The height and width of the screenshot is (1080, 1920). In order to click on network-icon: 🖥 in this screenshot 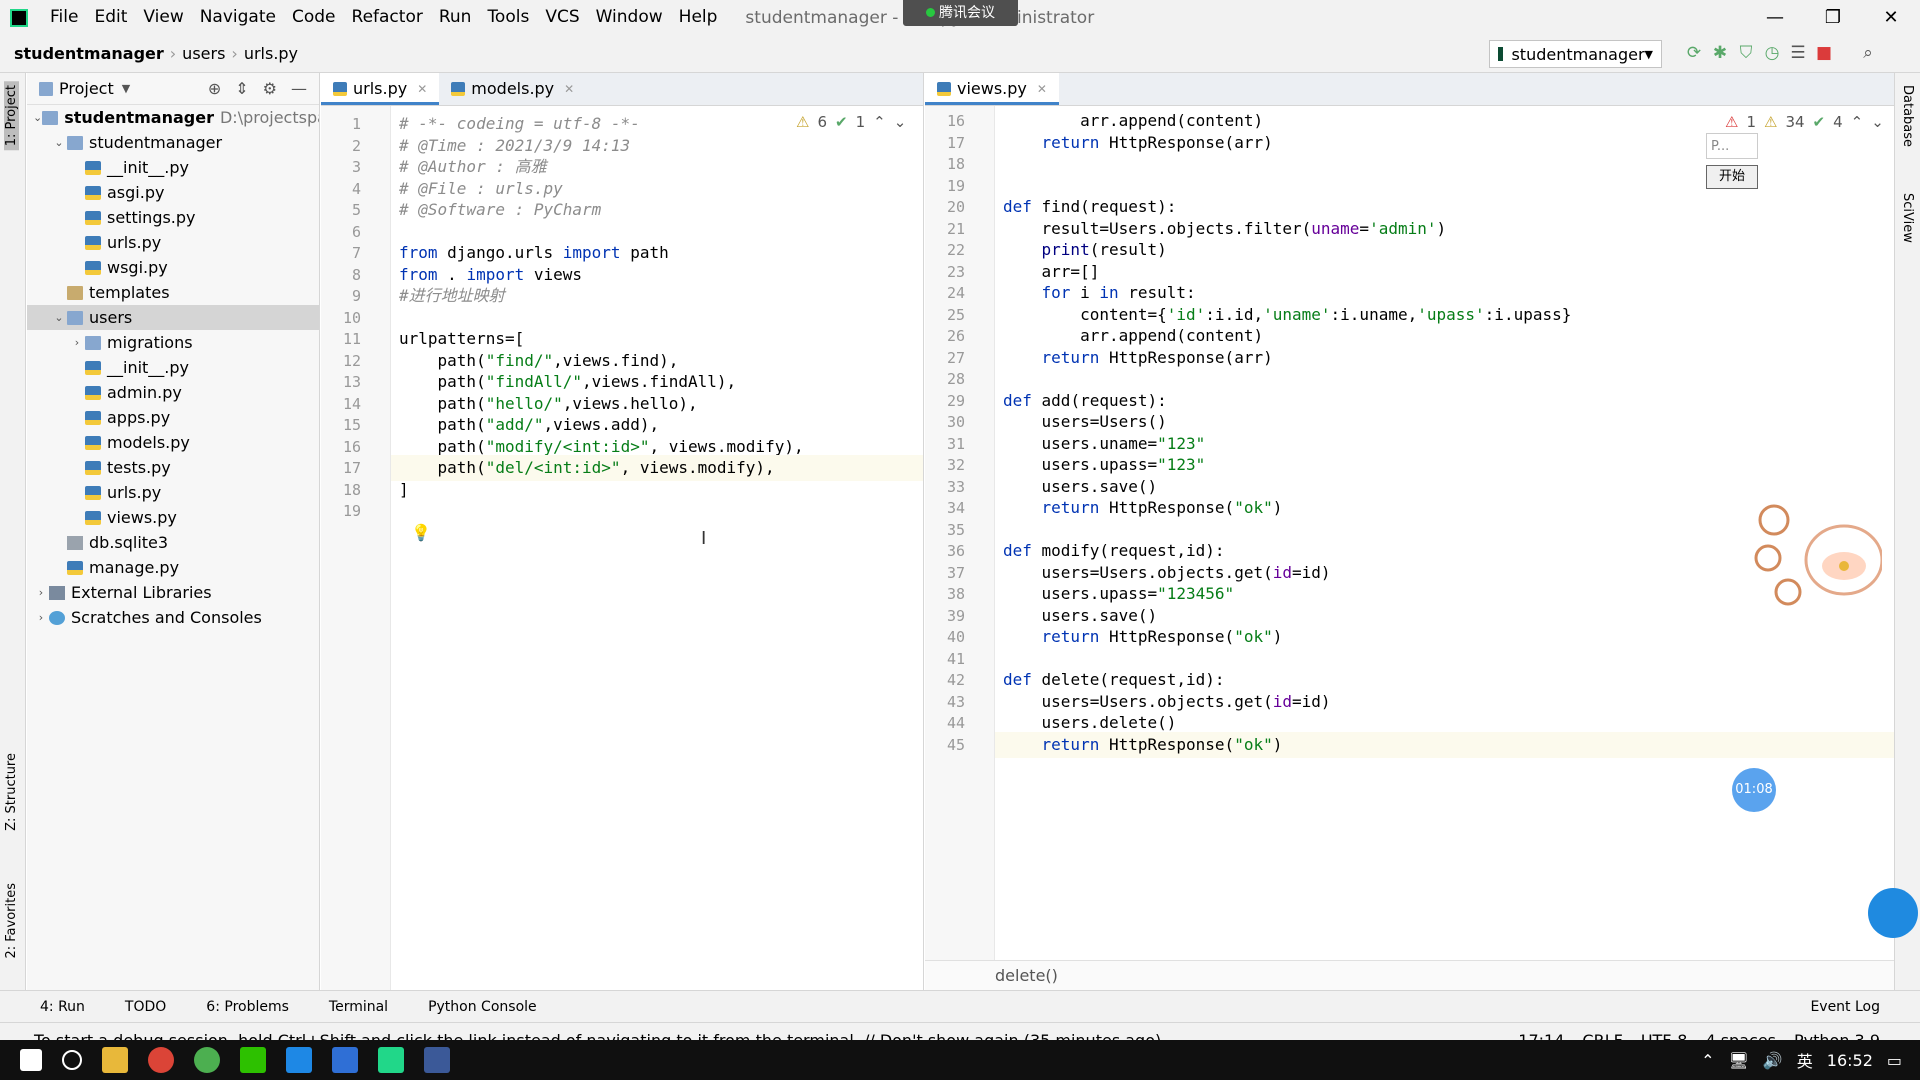, I will do `click(1739, 1060)`.